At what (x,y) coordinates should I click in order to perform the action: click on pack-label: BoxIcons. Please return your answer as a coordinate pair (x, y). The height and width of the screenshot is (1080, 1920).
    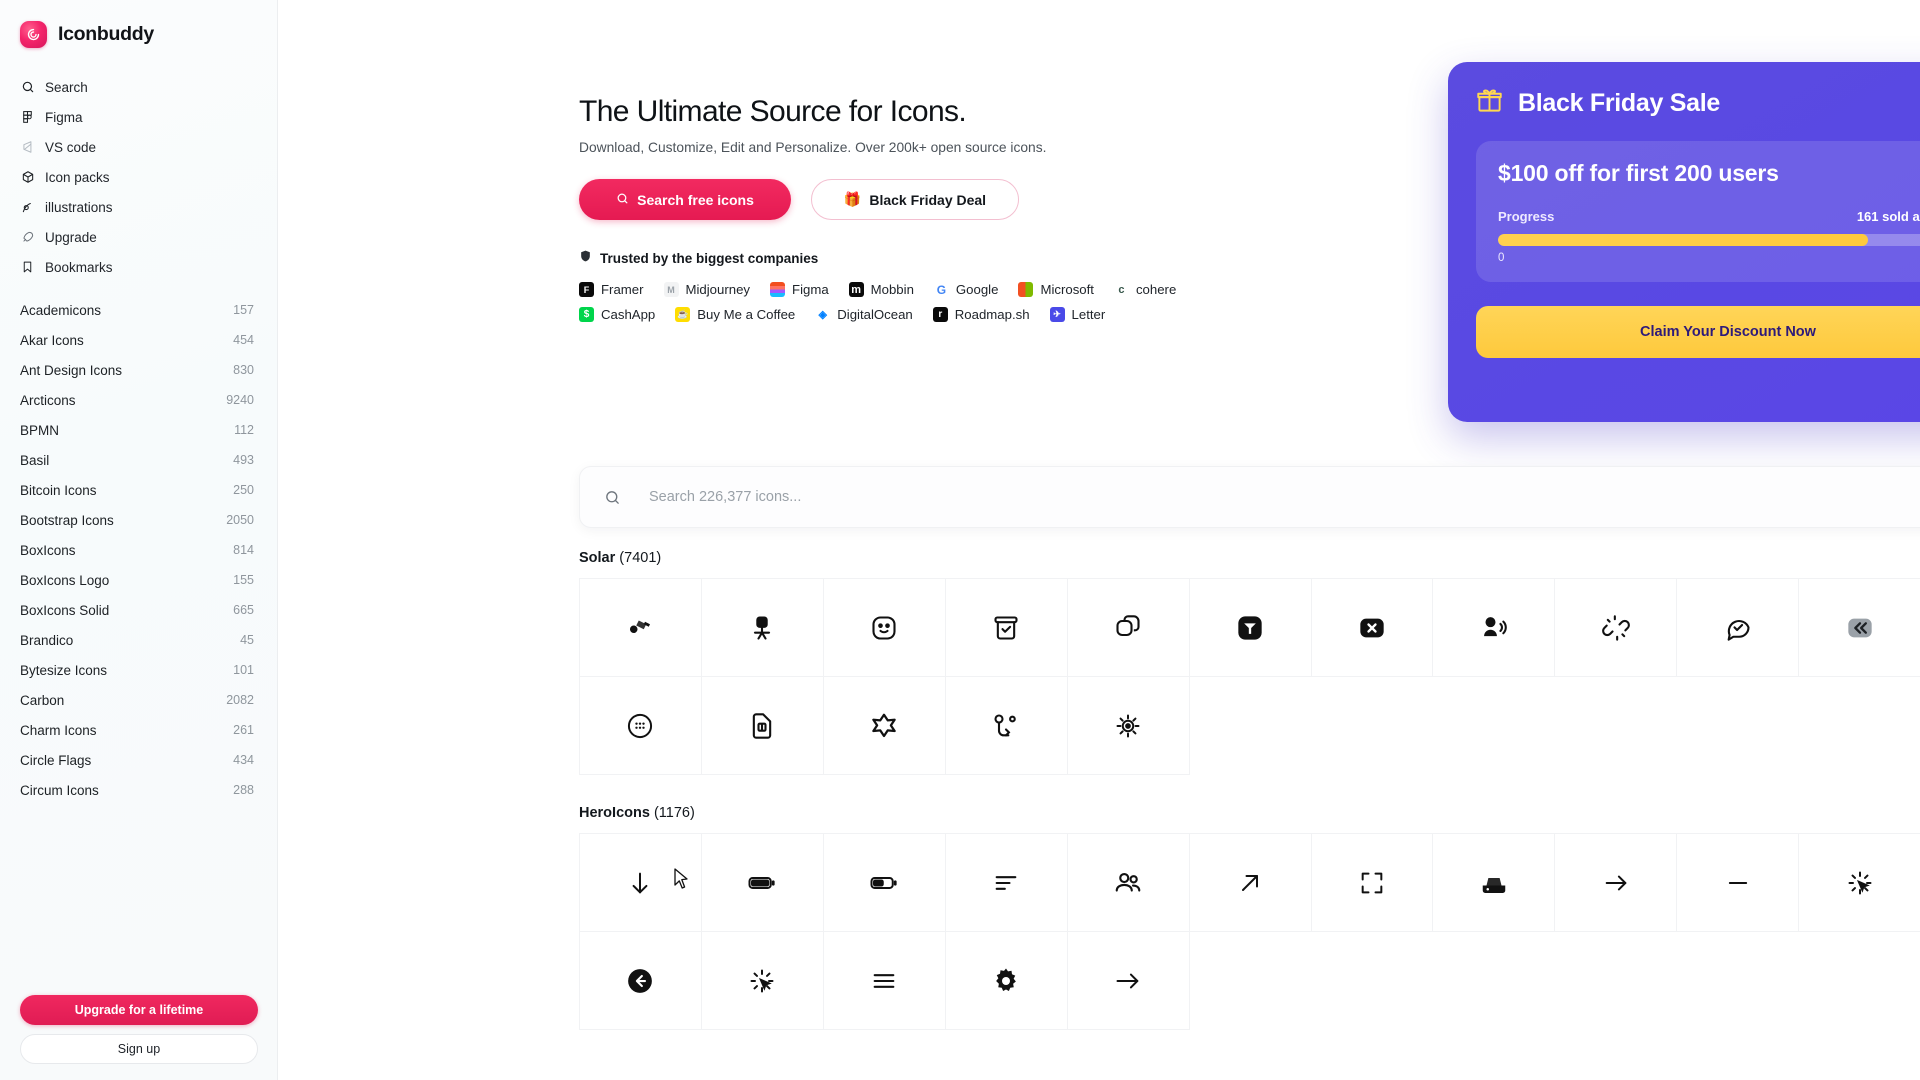
    Looking at the image, I should click on (48, 550).